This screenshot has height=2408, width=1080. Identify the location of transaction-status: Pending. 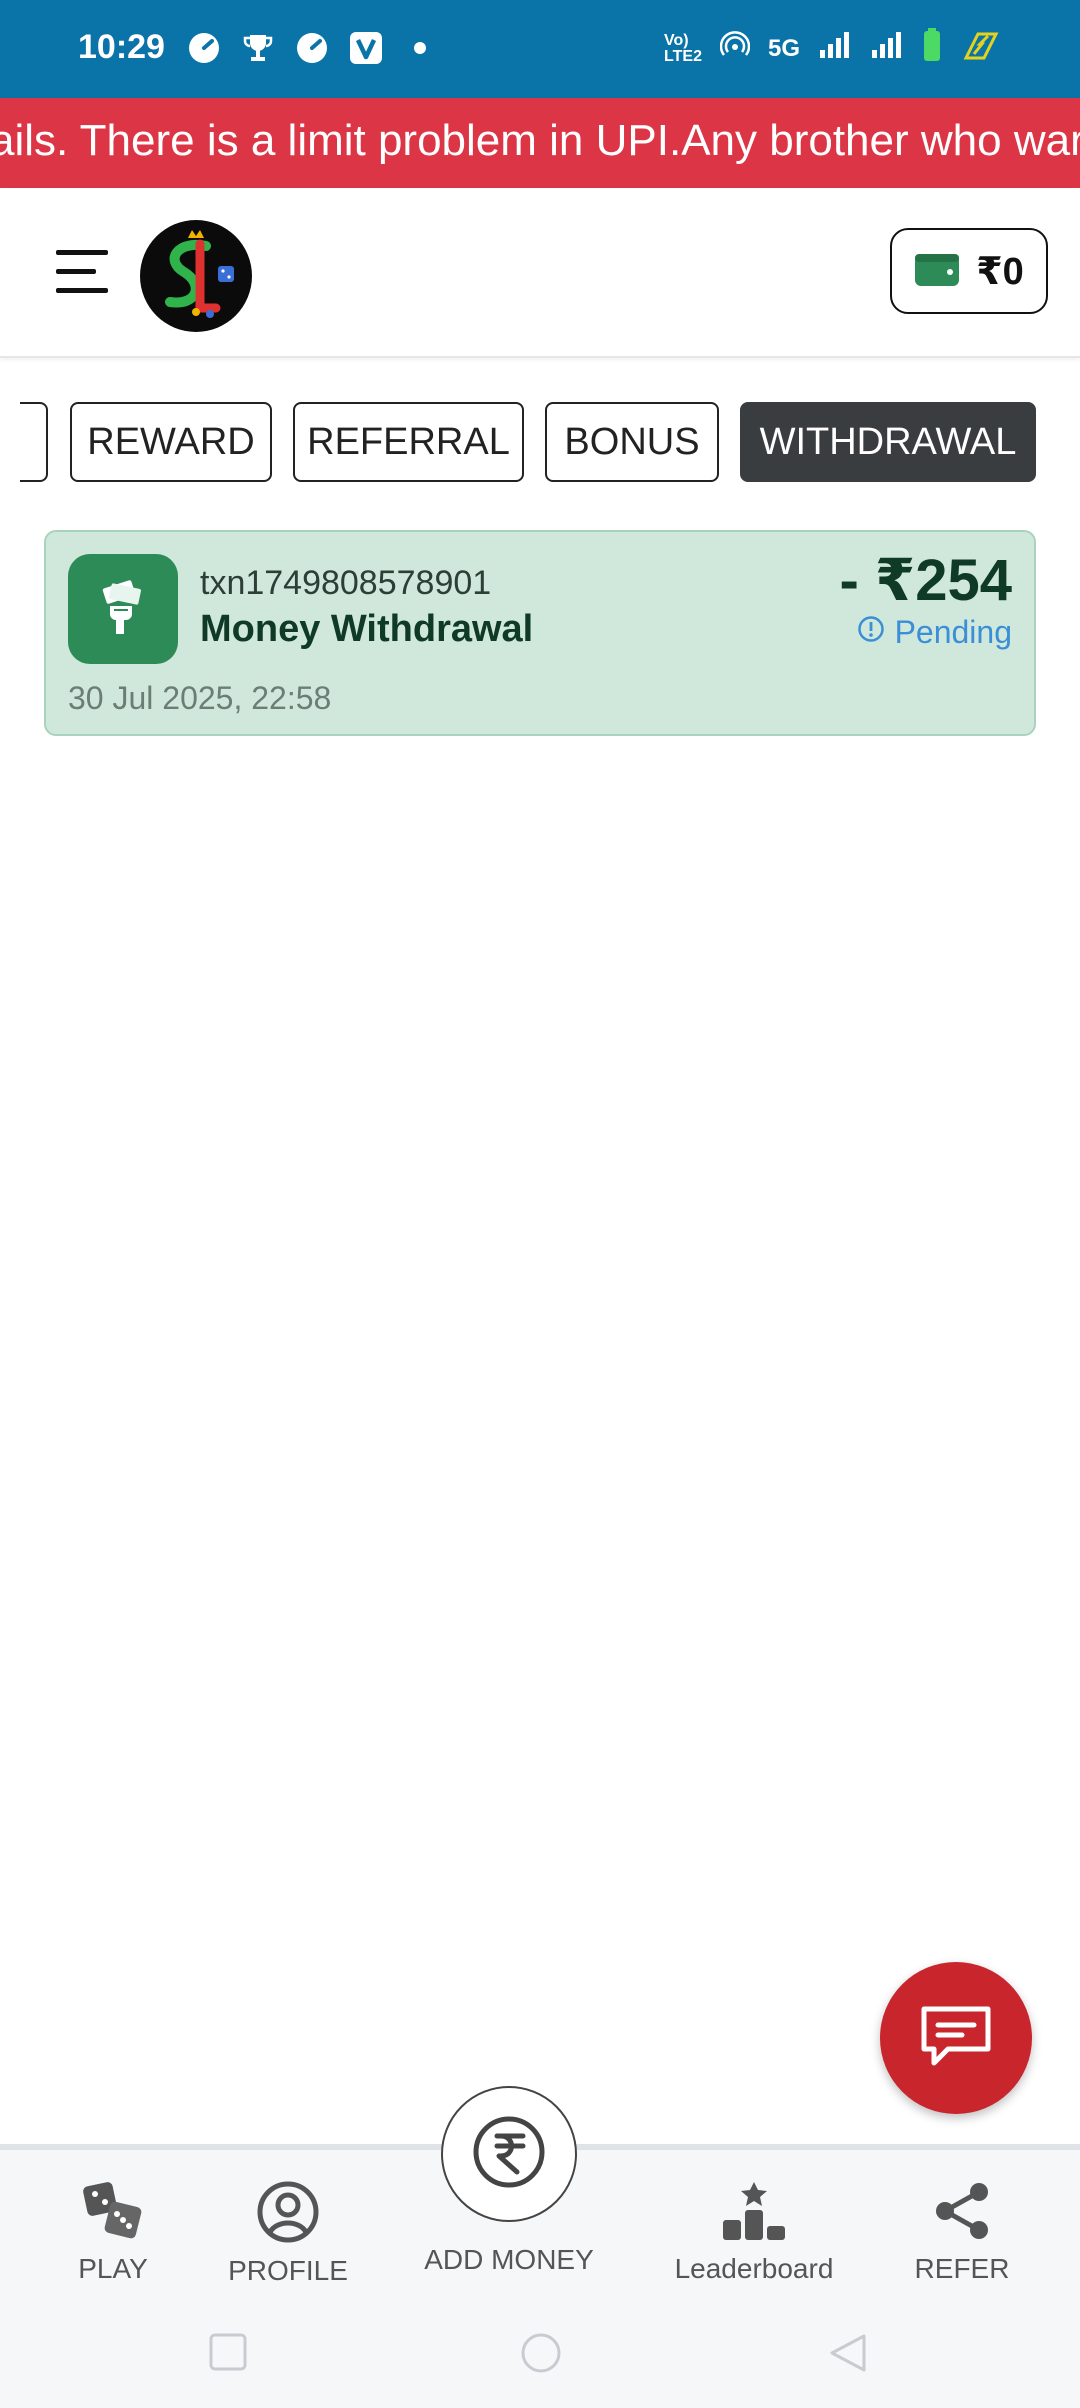
(934, 632).